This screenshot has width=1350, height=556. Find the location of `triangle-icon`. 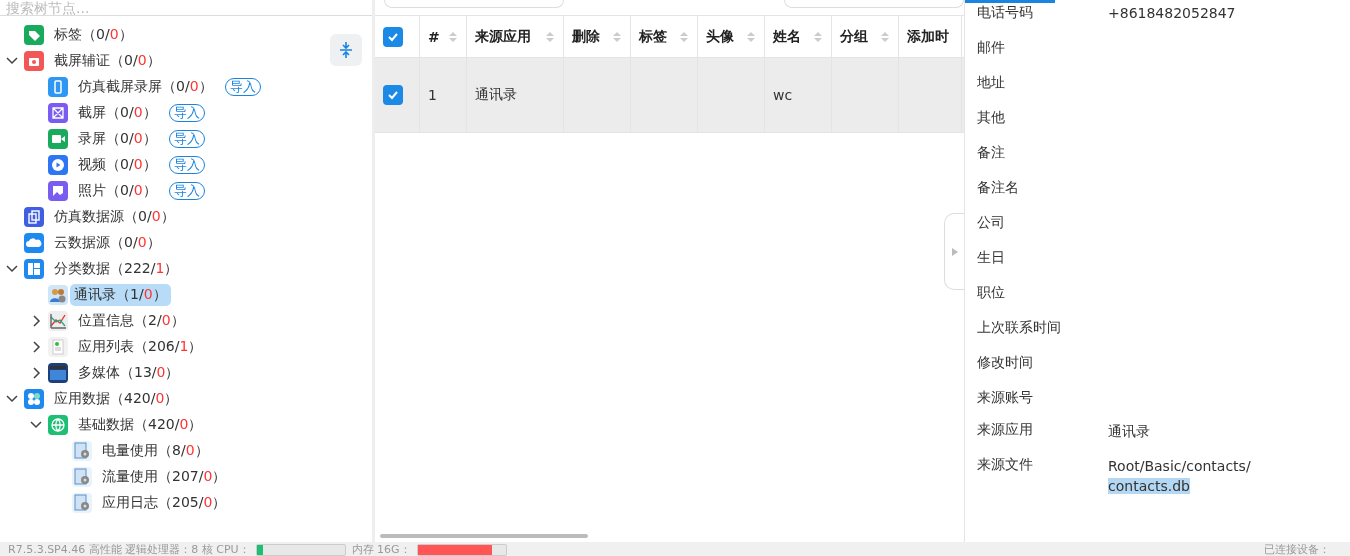

triangle-icon is located at coordinates (954, 251).